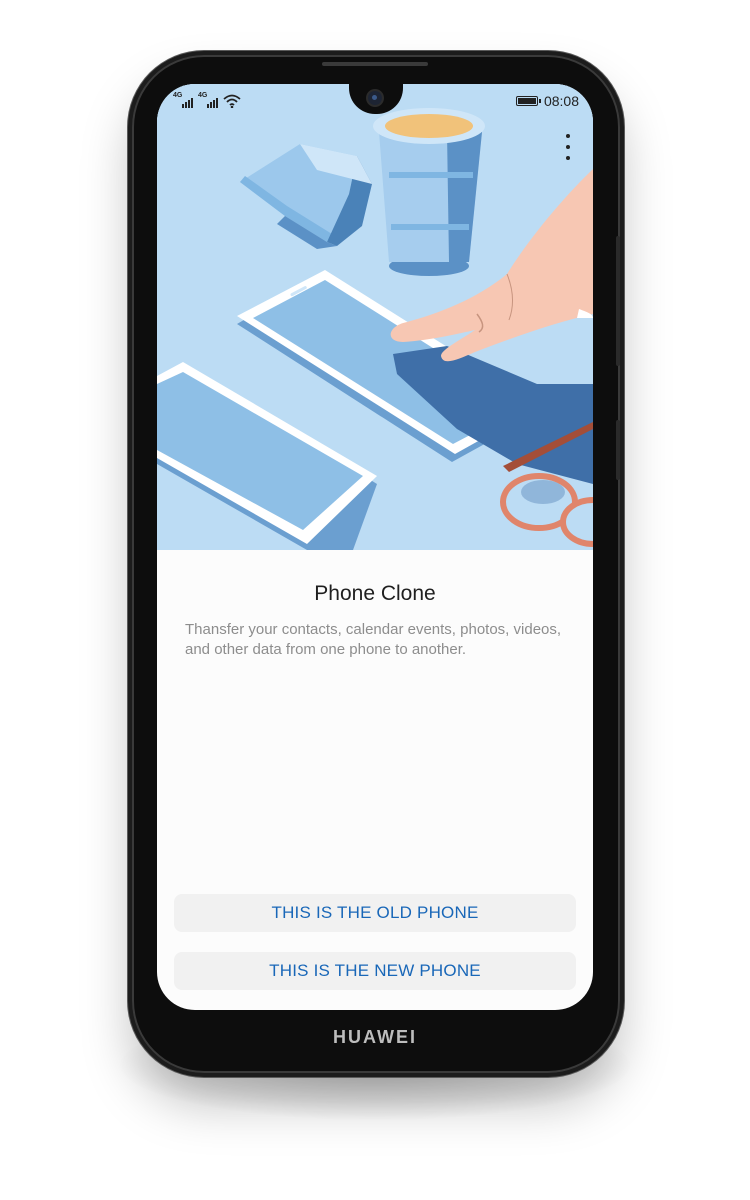 Image resolution: width=750 pixels, height=1200 pixels. What do you see at coordinates (375, 1037) in the screenshot?
I see `brand-logo: HUAWEI` at bounding box center [375, 1037].